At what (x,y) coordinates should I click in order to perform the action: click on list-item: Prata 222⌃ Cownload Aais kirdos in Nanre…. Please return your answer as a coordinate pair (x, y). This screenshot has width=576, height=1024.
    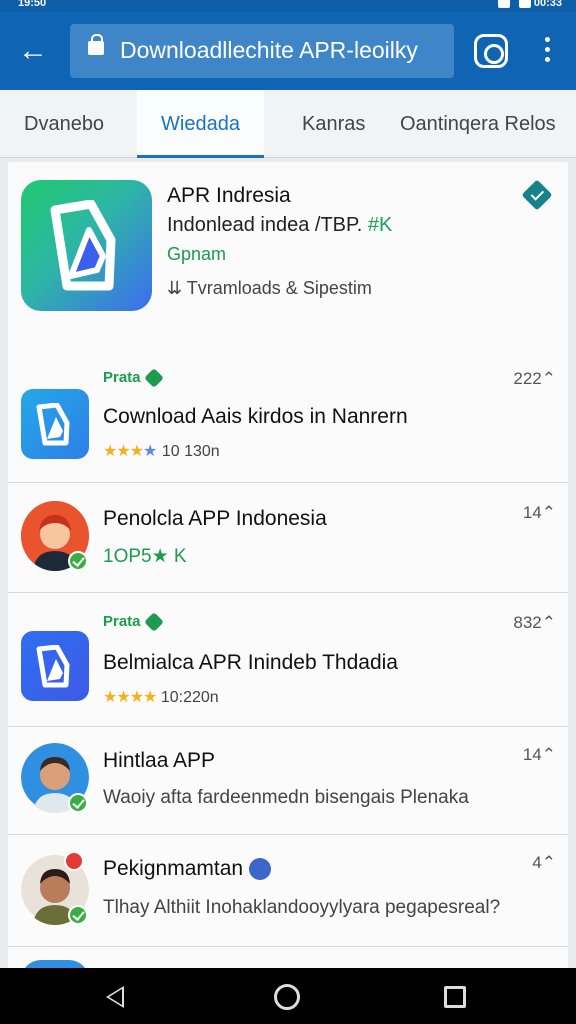
    Looking at the image, I should click on (288, 420).